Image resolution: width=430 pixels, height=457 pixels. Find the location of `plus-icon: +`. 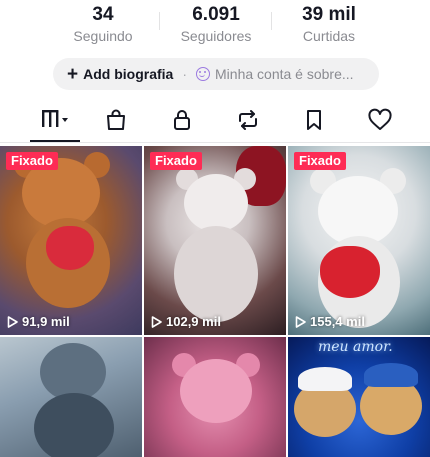

plus-icon: + is located at coordinates (73, 74).